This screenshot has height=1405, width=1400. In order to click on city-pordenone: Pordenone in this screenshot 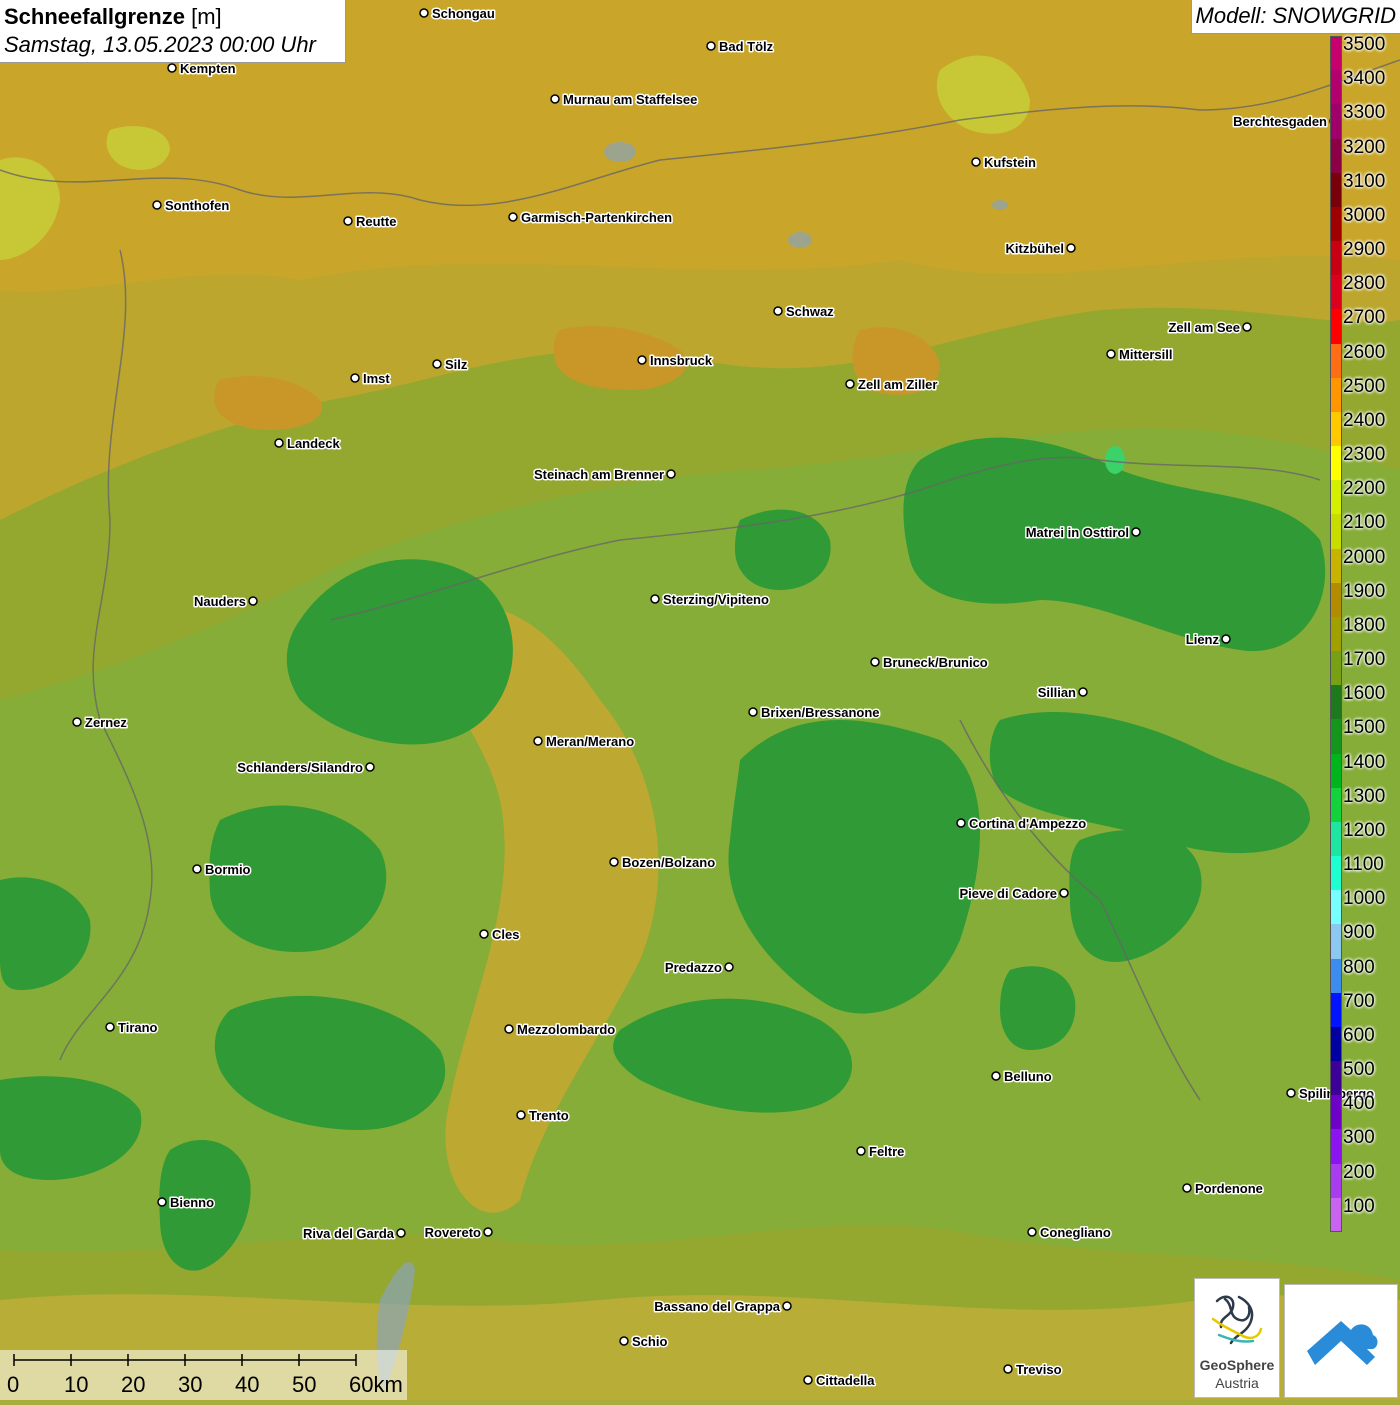, I will do `click(1223, 1189)`.